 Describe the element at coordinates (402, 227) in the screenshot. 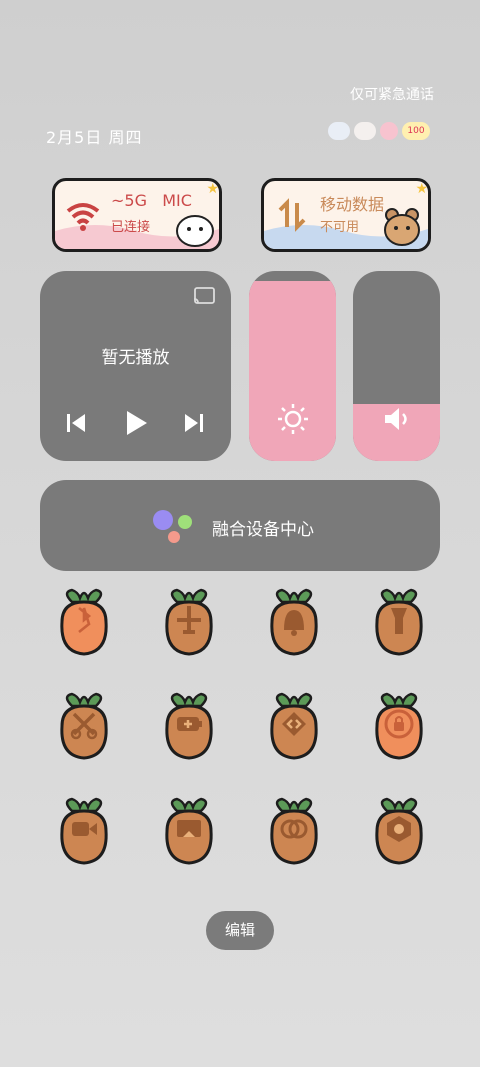

I see `bear-sticker-icon` at that location.